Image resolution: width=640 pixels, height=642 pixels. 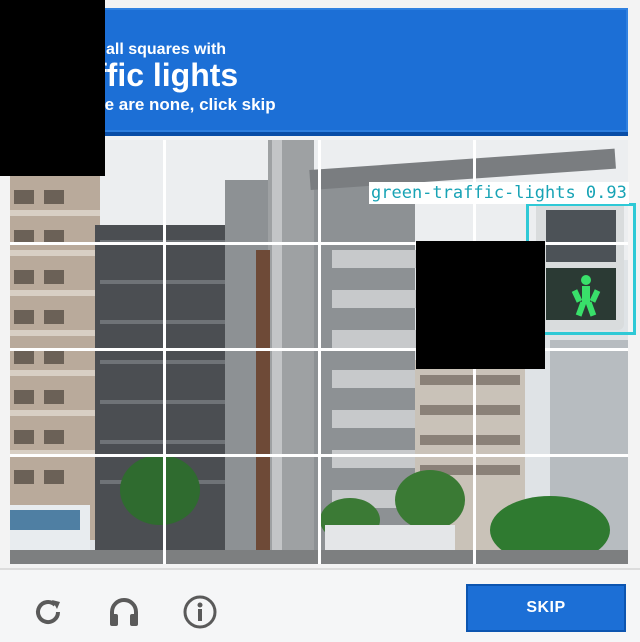 What do you see at coordinates (499, 193) in the screenshot?
I see `detection-label: green-traffic-lights 0.93` at bounding box center [499, 193].